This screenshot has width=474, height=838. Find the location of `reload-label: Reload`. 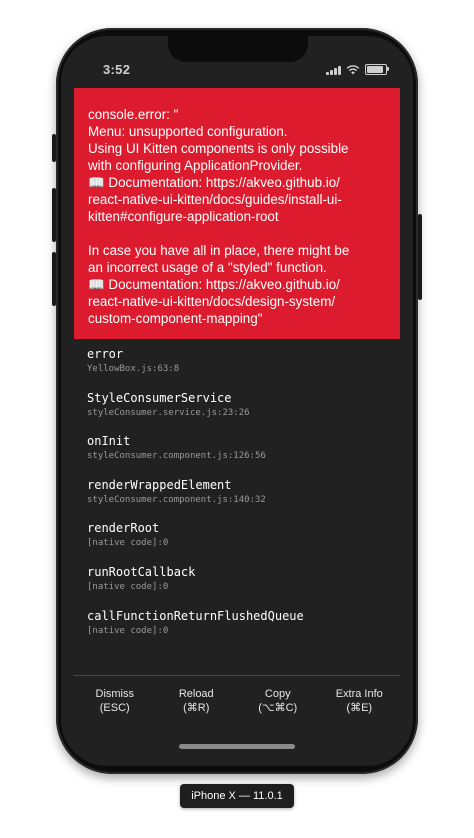

reload-label: Reload is located at coordinates (196, 694).